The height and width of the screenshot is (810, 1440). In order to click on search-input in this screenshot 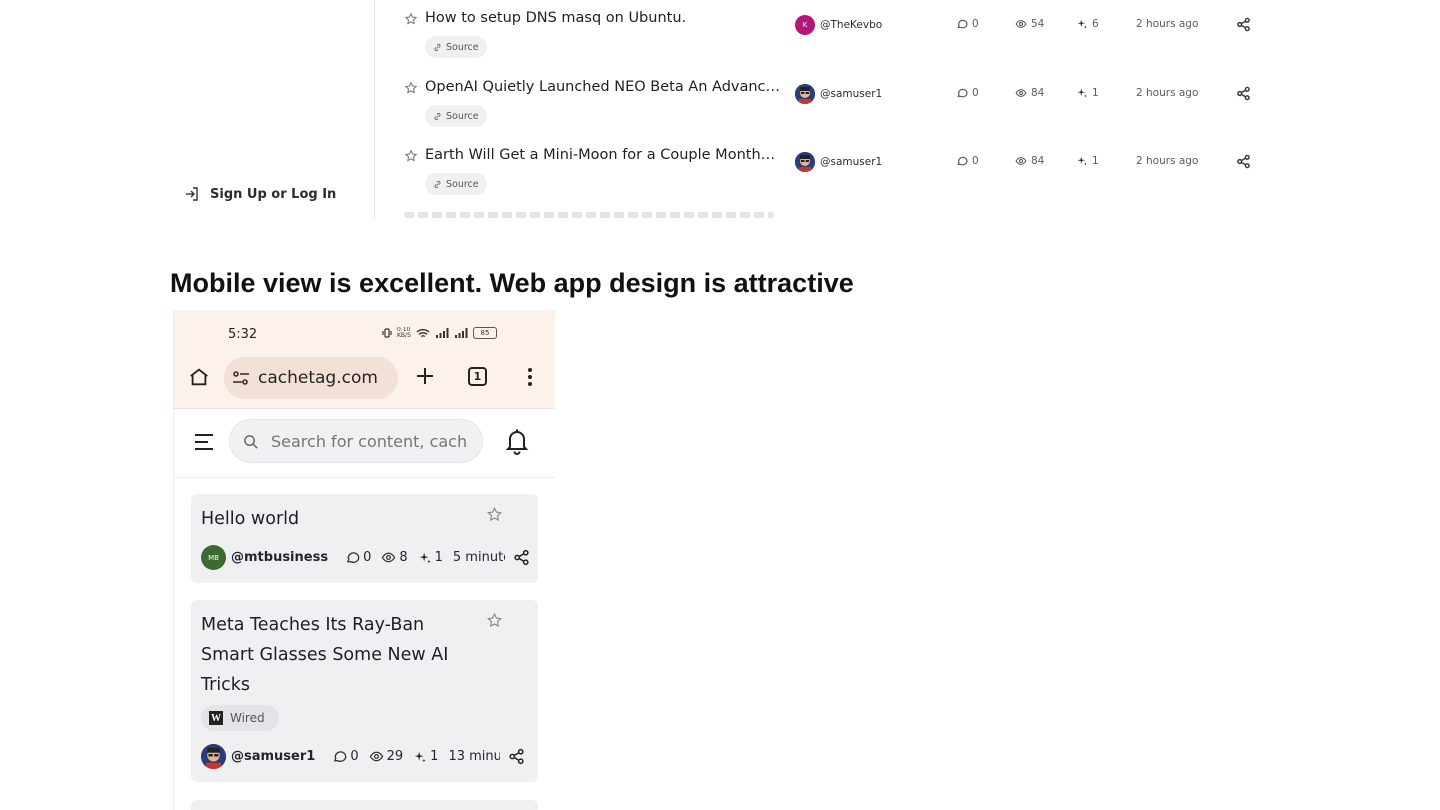, I will do `click(371, 441)`.